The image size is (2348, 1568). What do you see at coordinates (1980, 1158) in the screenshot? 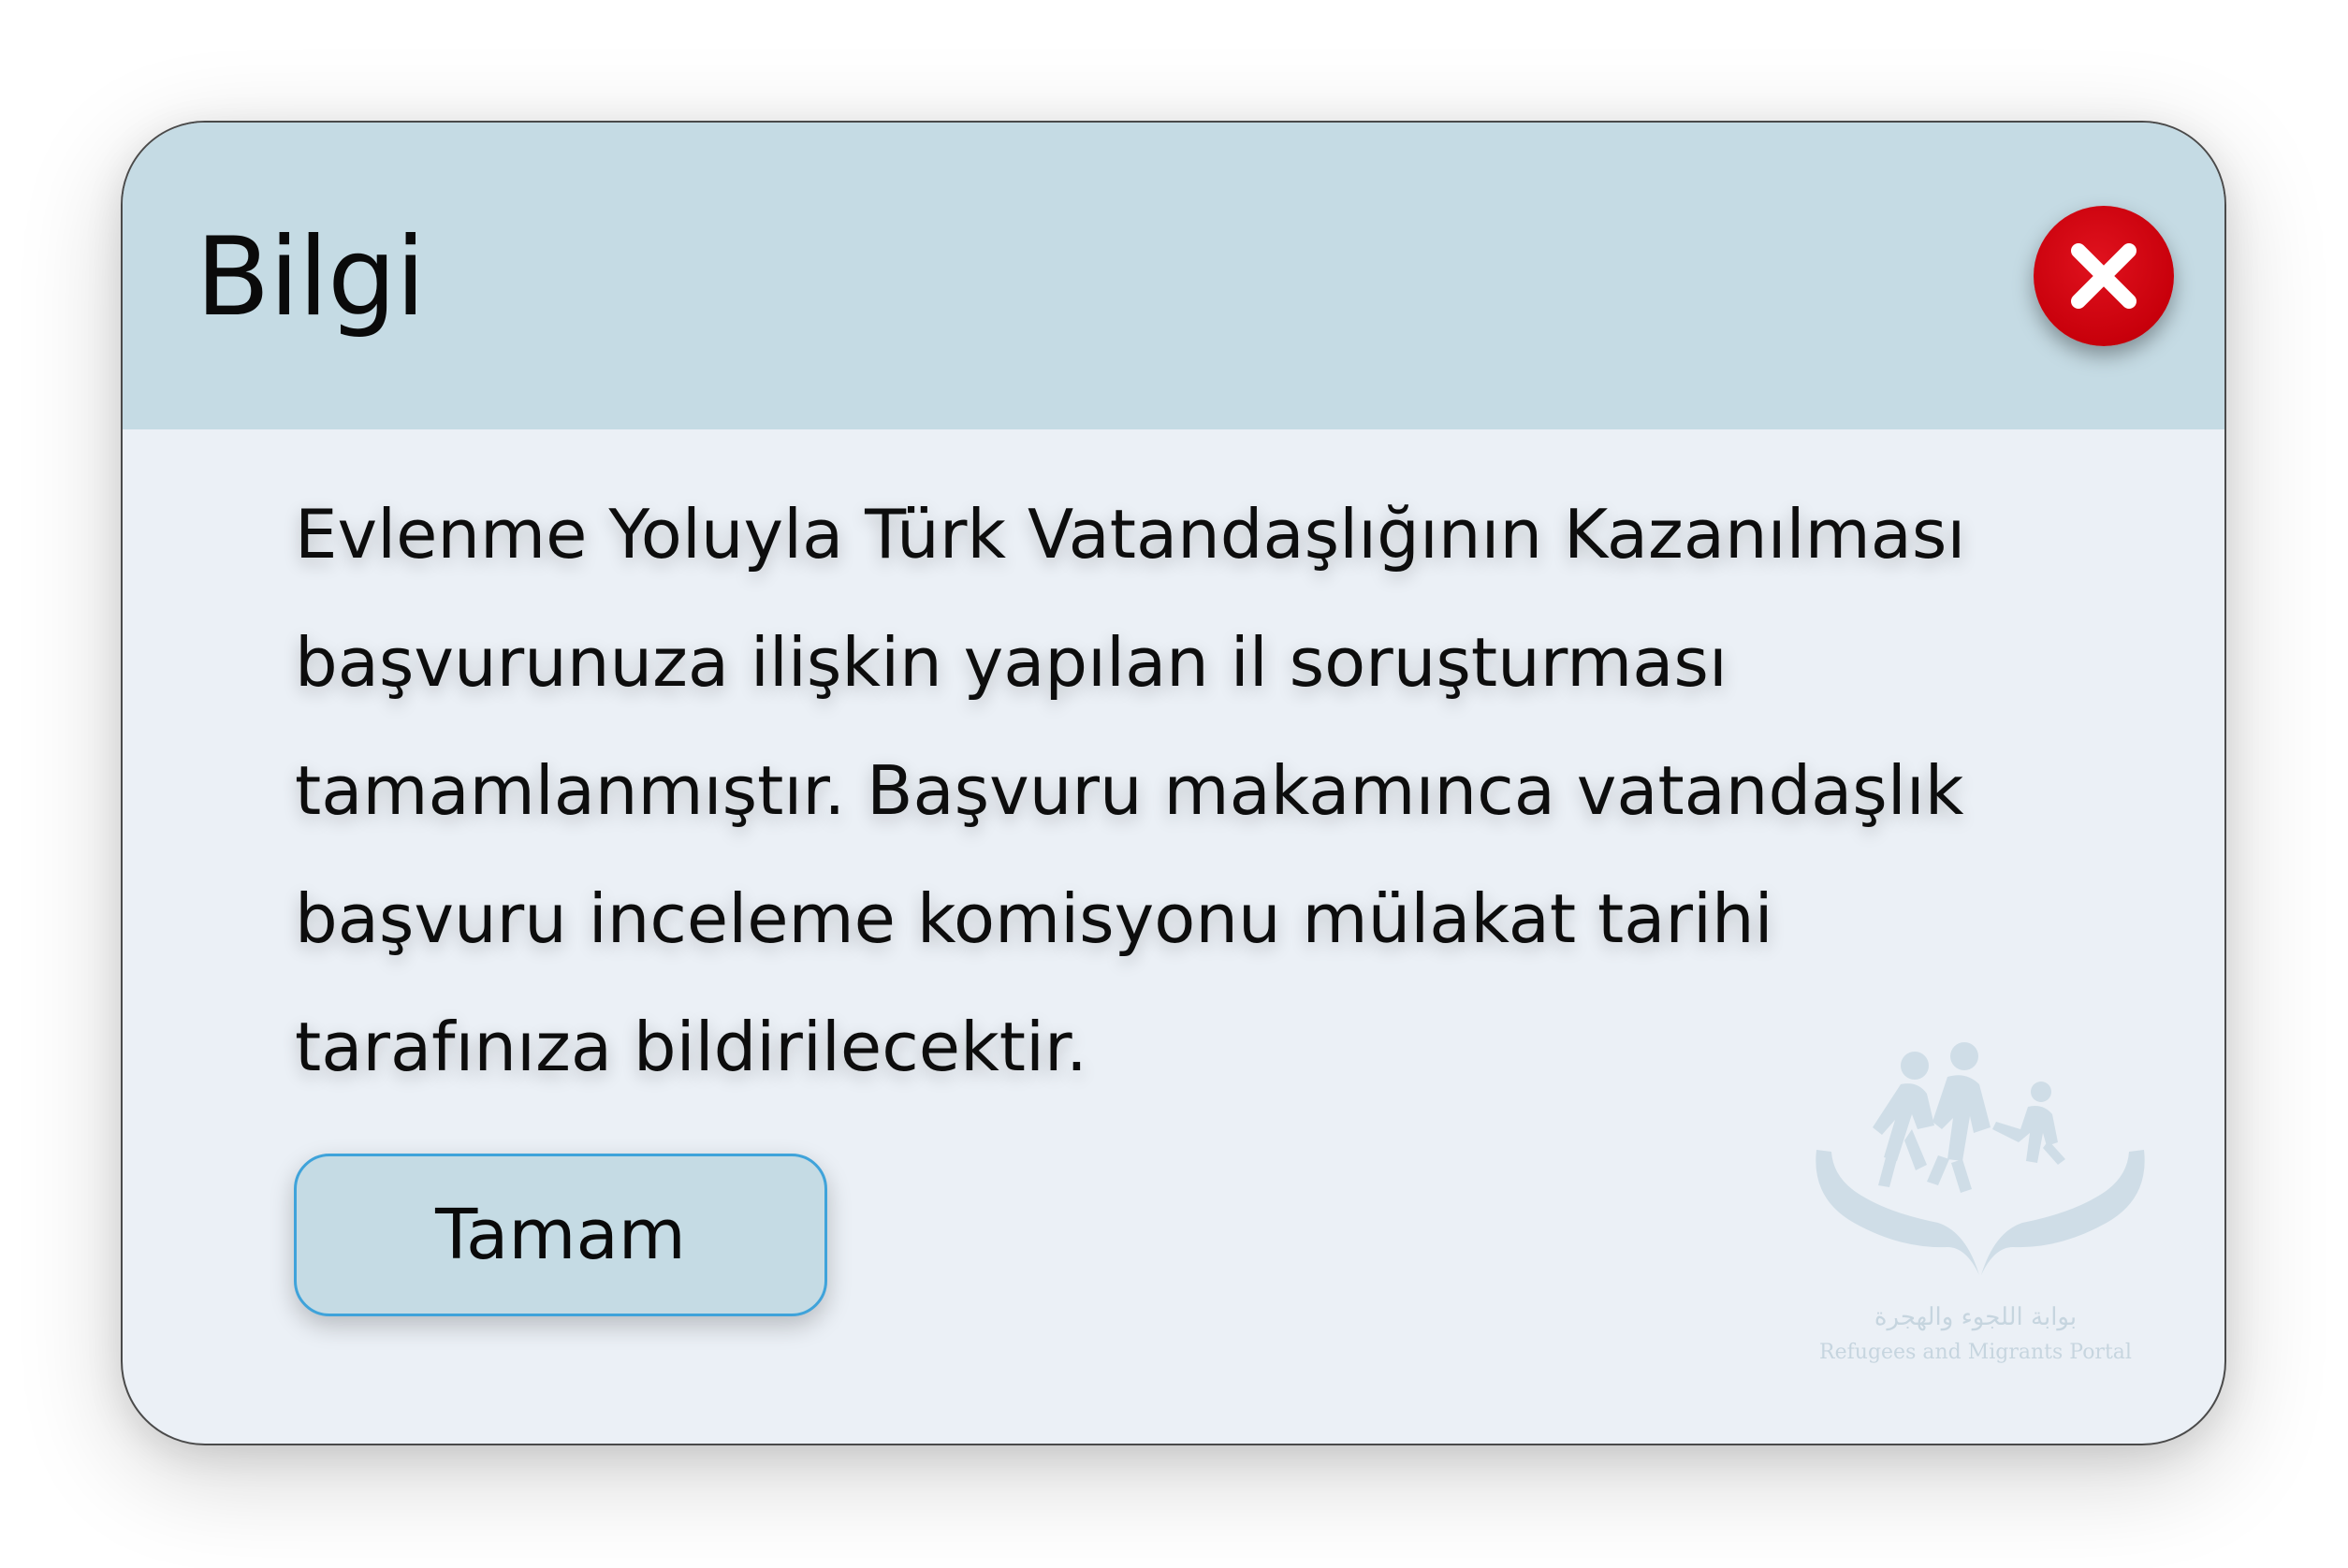
I see `family-hands-logo` at bounding box center [1980, 1158].